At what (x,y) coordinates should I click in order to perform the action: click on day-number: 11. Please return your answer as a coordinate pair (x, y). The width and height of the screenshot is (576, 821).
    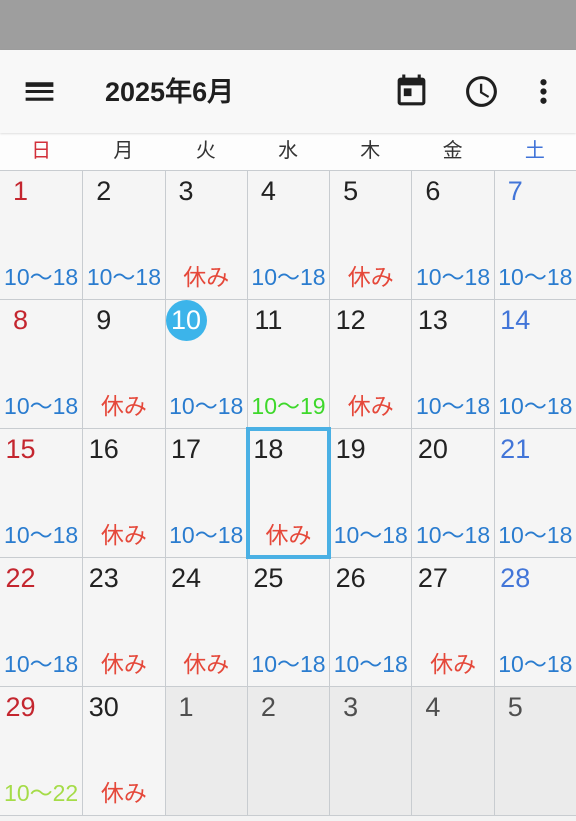
    Looking at the image, I should click on (268, 320).